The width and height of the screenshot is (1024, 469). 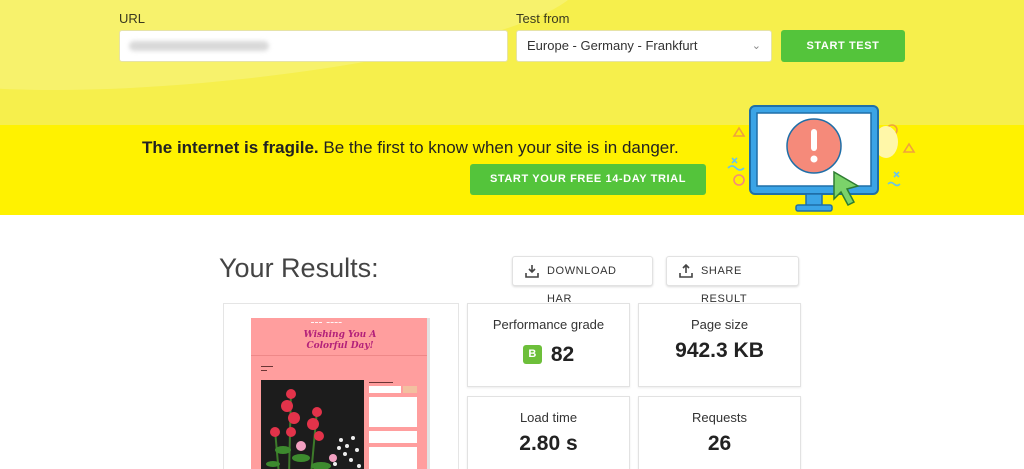 What do you see at coordinates (230, 147) in the screenshot?
I see `promo-headline-bold: The internet is fragile.` at bounding box center [230, 147].